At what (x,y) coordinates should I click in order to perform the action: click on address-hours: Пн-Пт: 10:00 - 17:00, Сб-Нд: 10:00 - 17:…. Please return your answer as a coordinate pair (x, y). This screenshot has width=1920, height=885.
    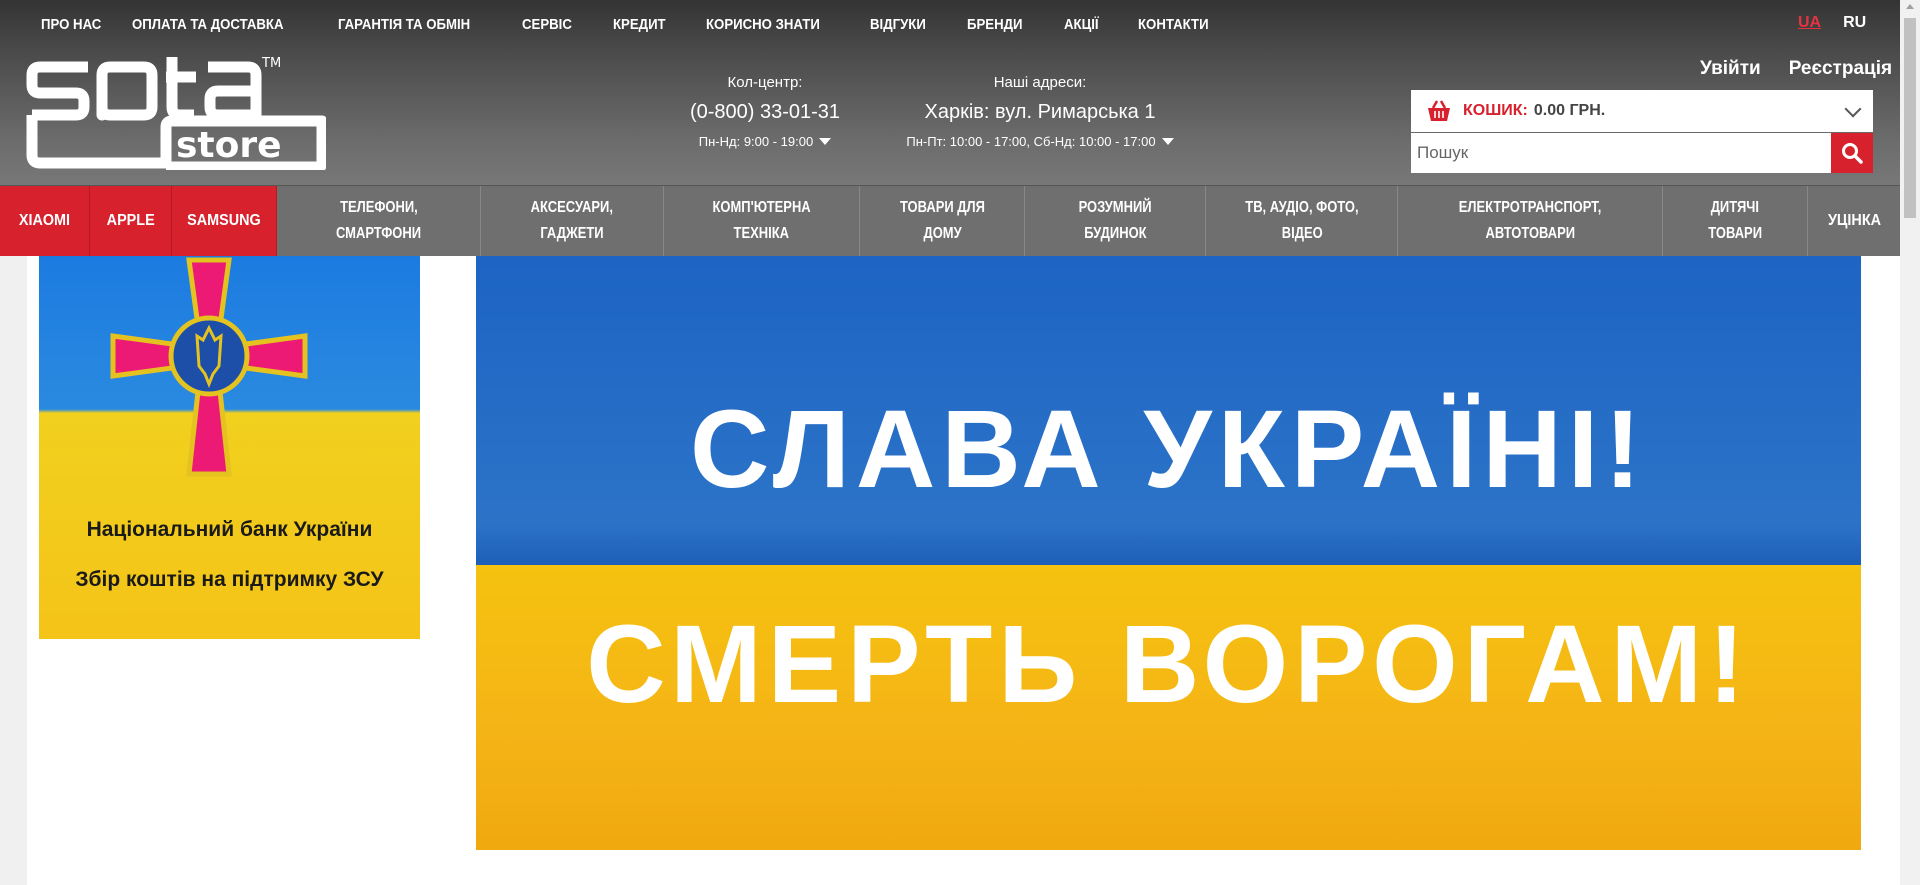
    Looking at the image, I should click on (1031, 141).